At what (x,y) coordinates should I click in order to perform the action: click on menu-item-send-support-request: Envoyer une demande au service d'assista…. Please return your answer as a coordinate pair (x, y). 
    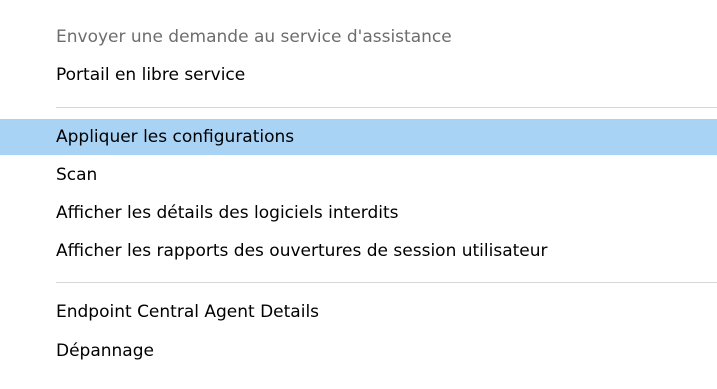
    Looking at the image, I should click on (358, 37).